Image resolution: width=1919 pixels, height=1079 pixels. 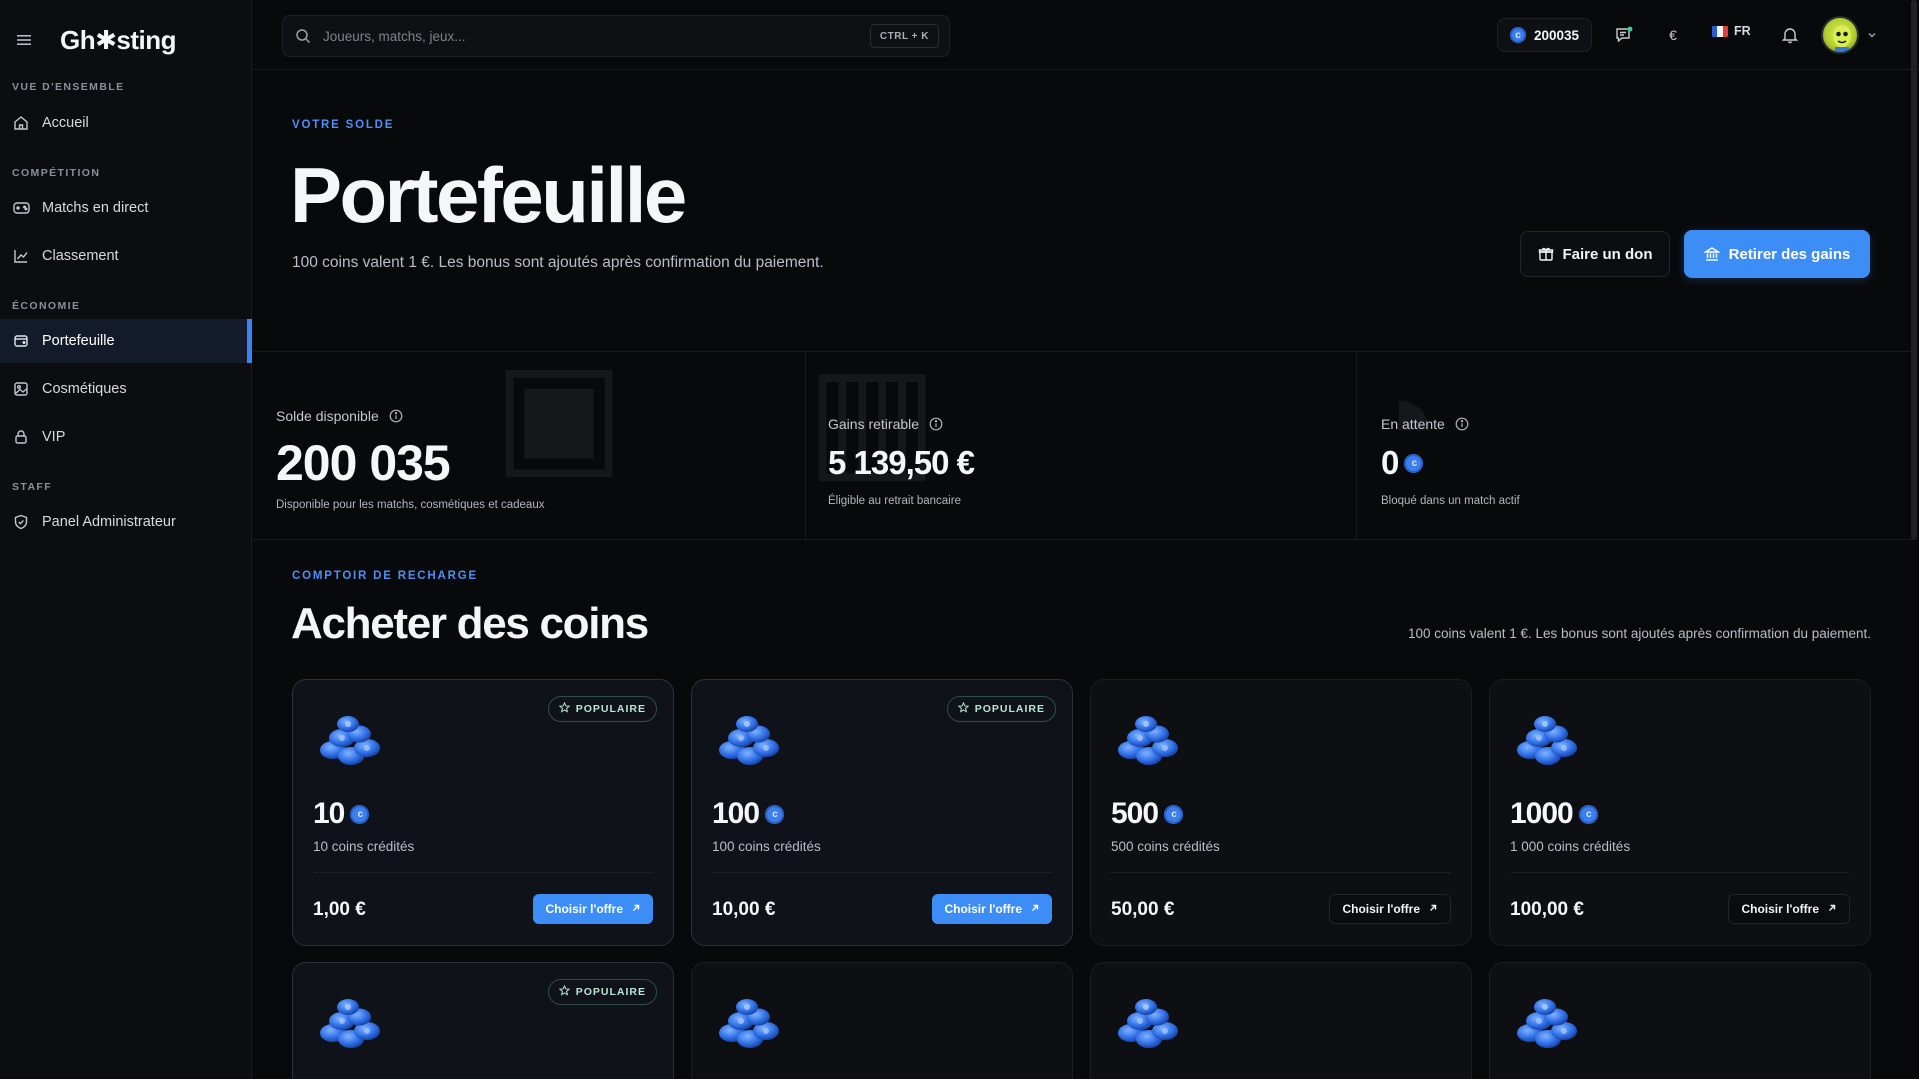 What do you see at coordinates (736, 813) in the screenshot?
I see `offer-amount: 100` at bounding box center [736, 813].